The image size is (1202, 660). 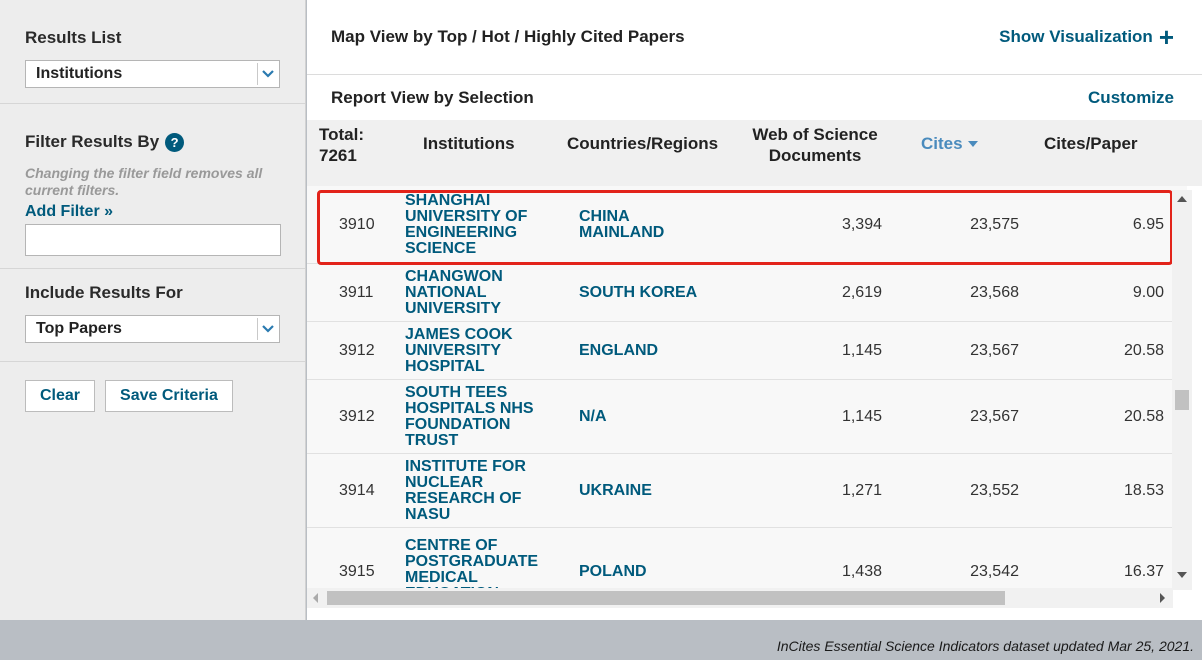 What do you see at coordinates (315, 598) in the screenshot?
I see `scroll-left-icon` at bounding box center [315, 598].